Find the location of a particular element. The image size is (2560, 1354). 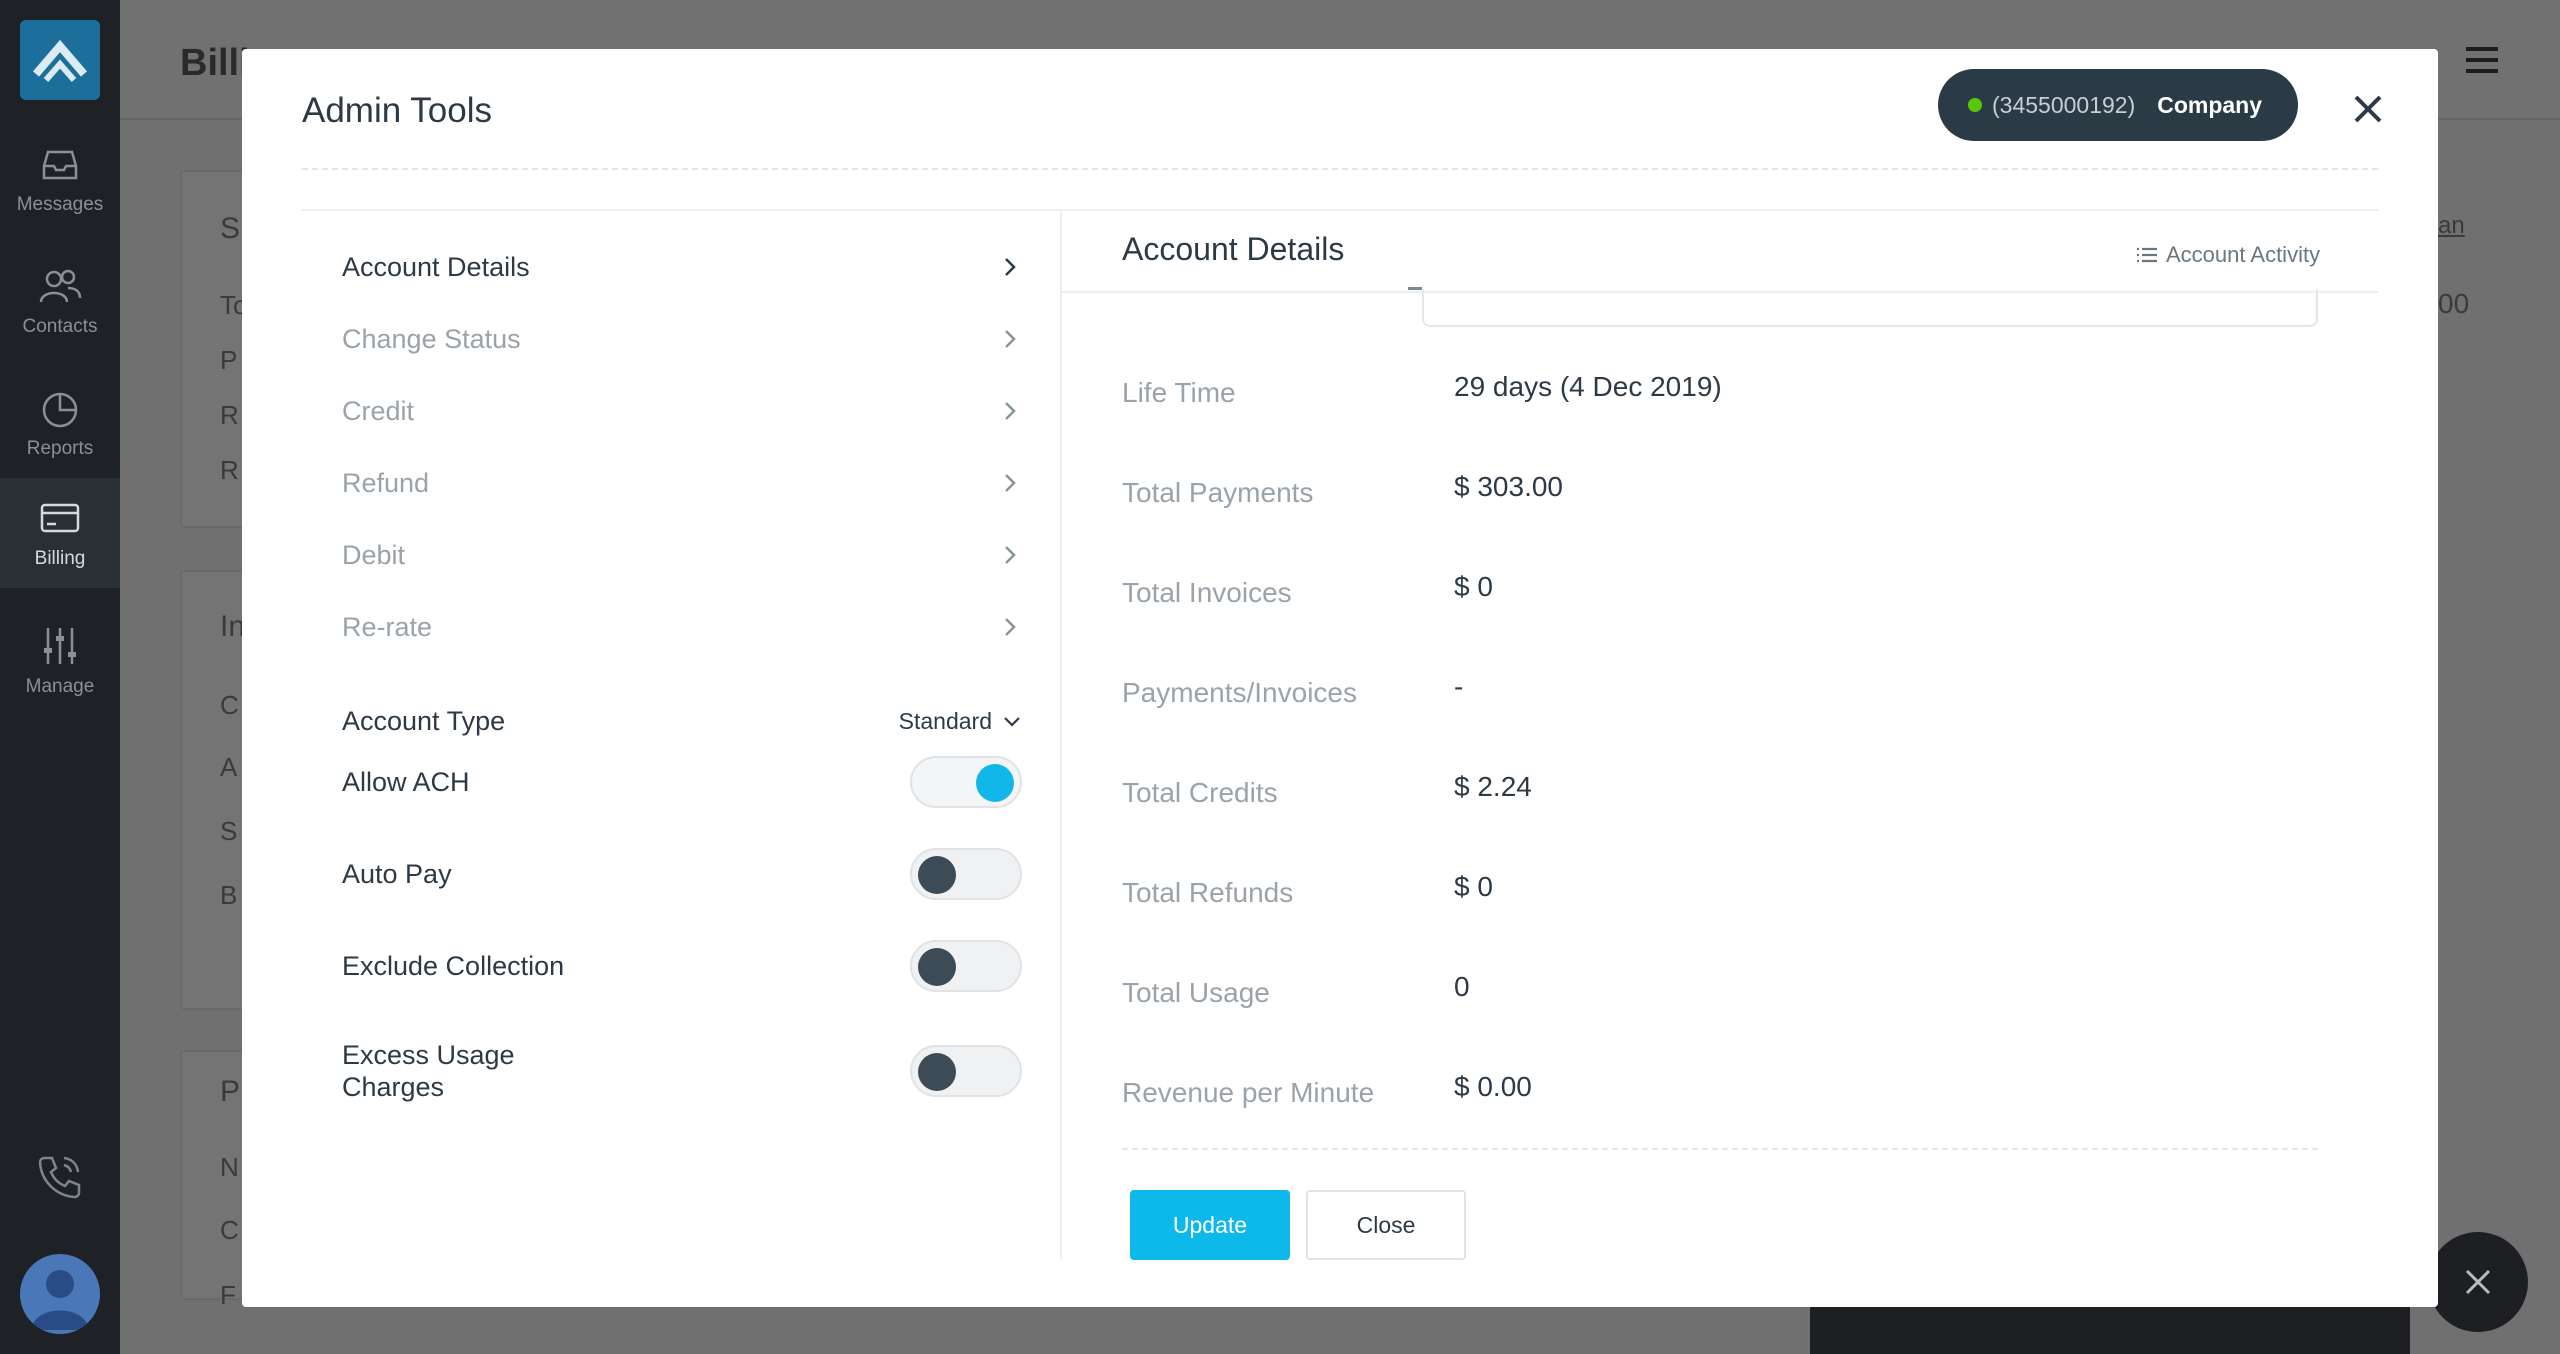

bg-text: an is located at coordinates (2451, 225).